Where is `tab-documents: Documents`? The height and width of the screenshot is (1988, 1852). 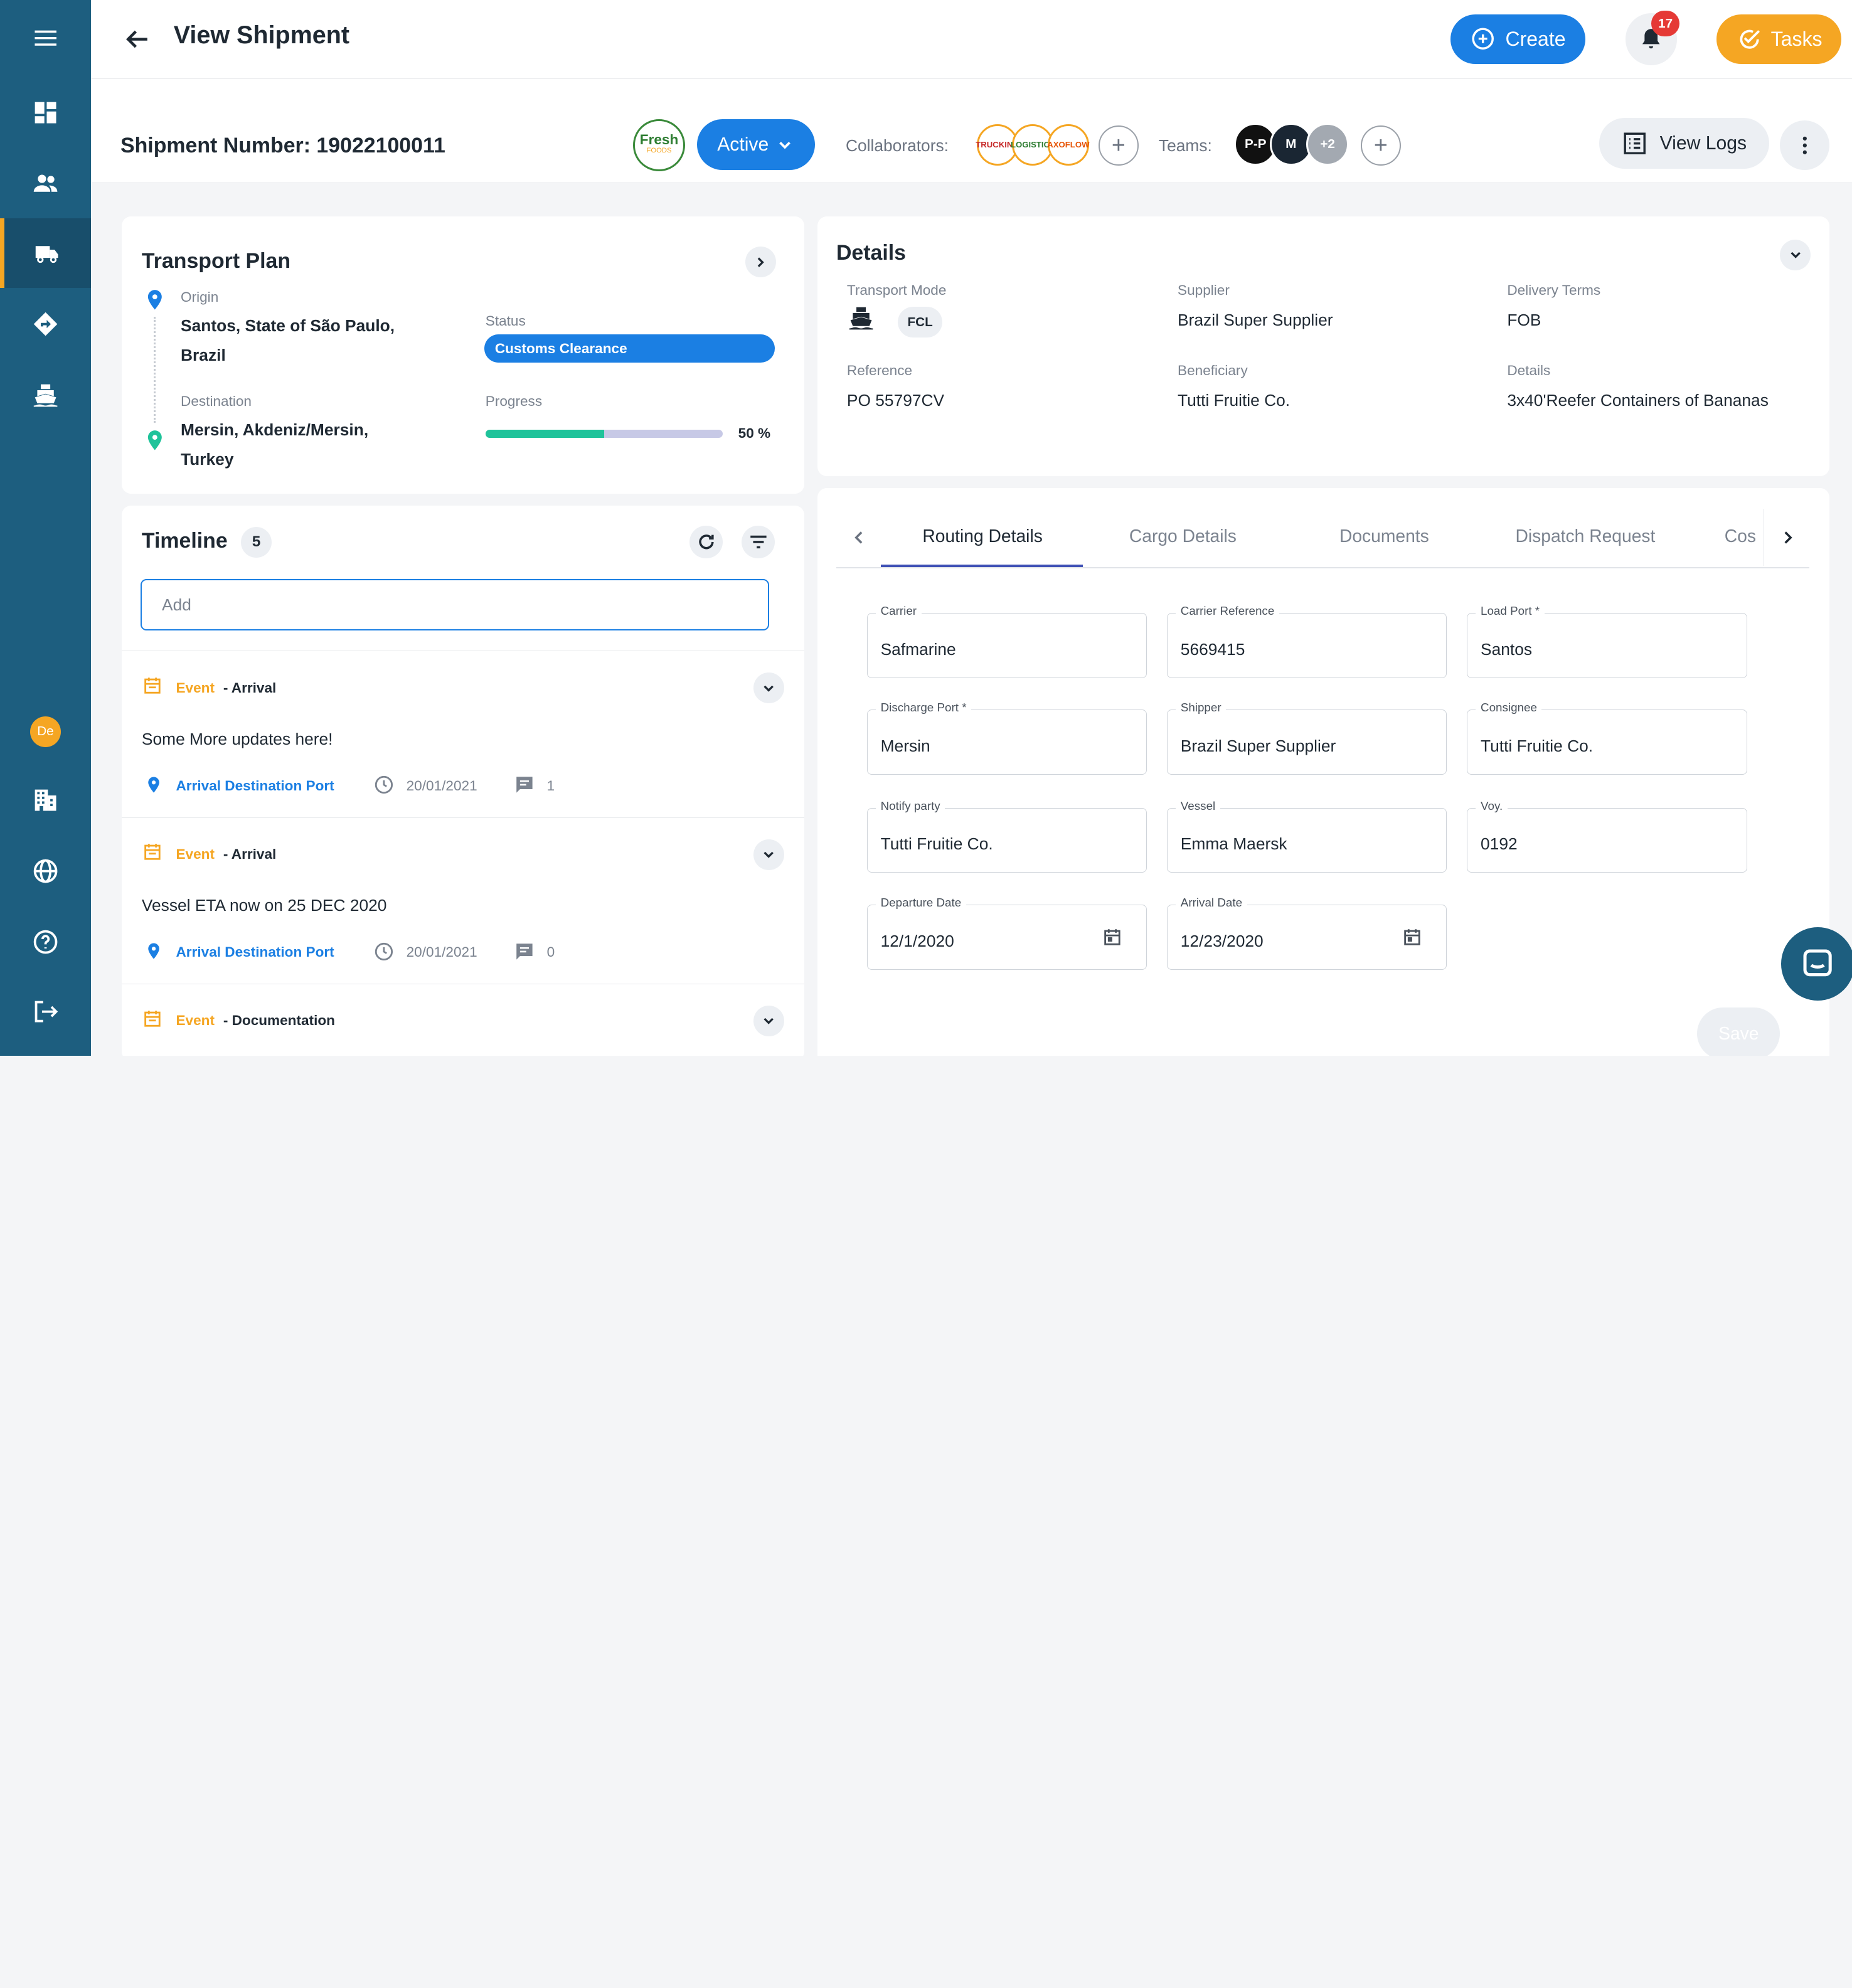 tab-documents: Documents is located at coordinates (1384, 536).